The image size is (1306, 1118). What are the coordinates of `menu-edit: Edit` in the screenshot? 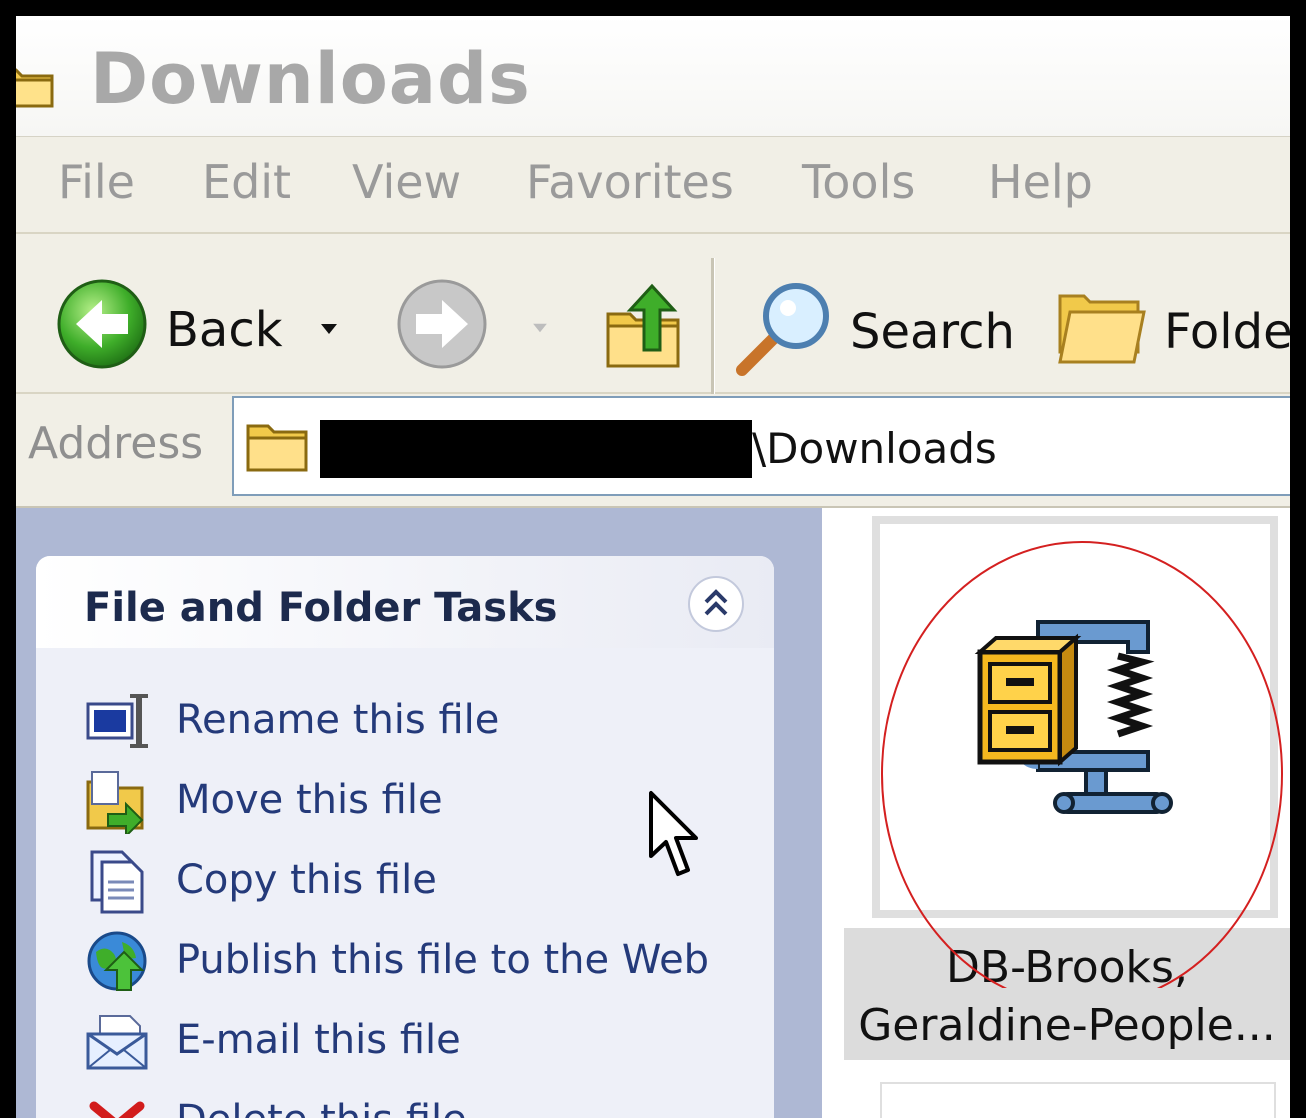 It's located at (246, 182).